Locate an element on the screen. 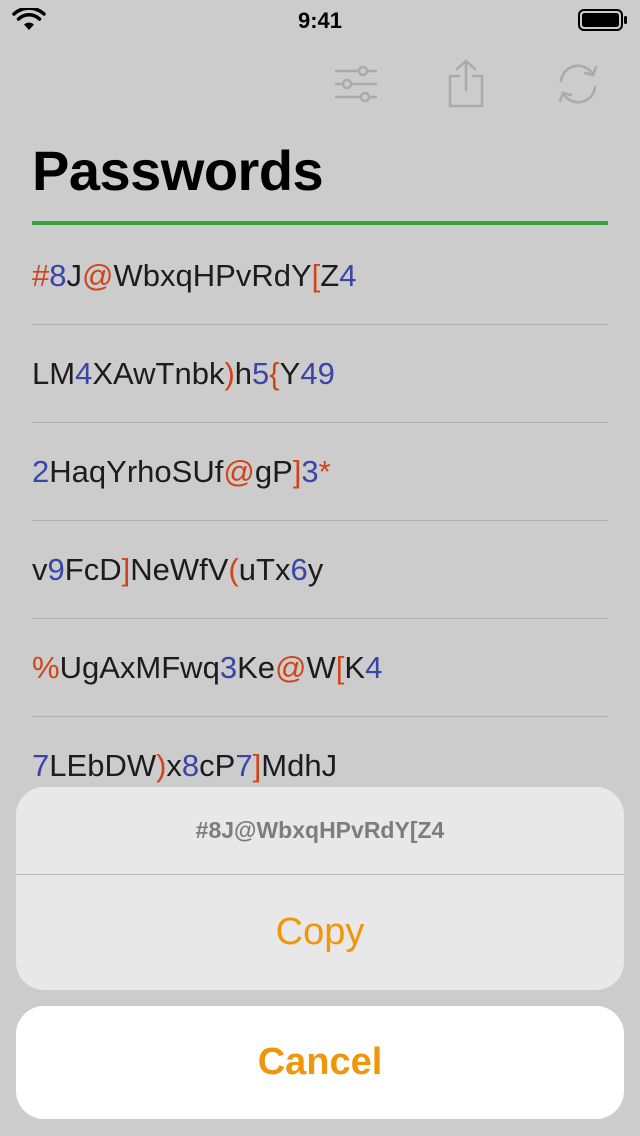  password-row: v9FcD]NeWfV(uTx6y is located at coordinates (320, 570).